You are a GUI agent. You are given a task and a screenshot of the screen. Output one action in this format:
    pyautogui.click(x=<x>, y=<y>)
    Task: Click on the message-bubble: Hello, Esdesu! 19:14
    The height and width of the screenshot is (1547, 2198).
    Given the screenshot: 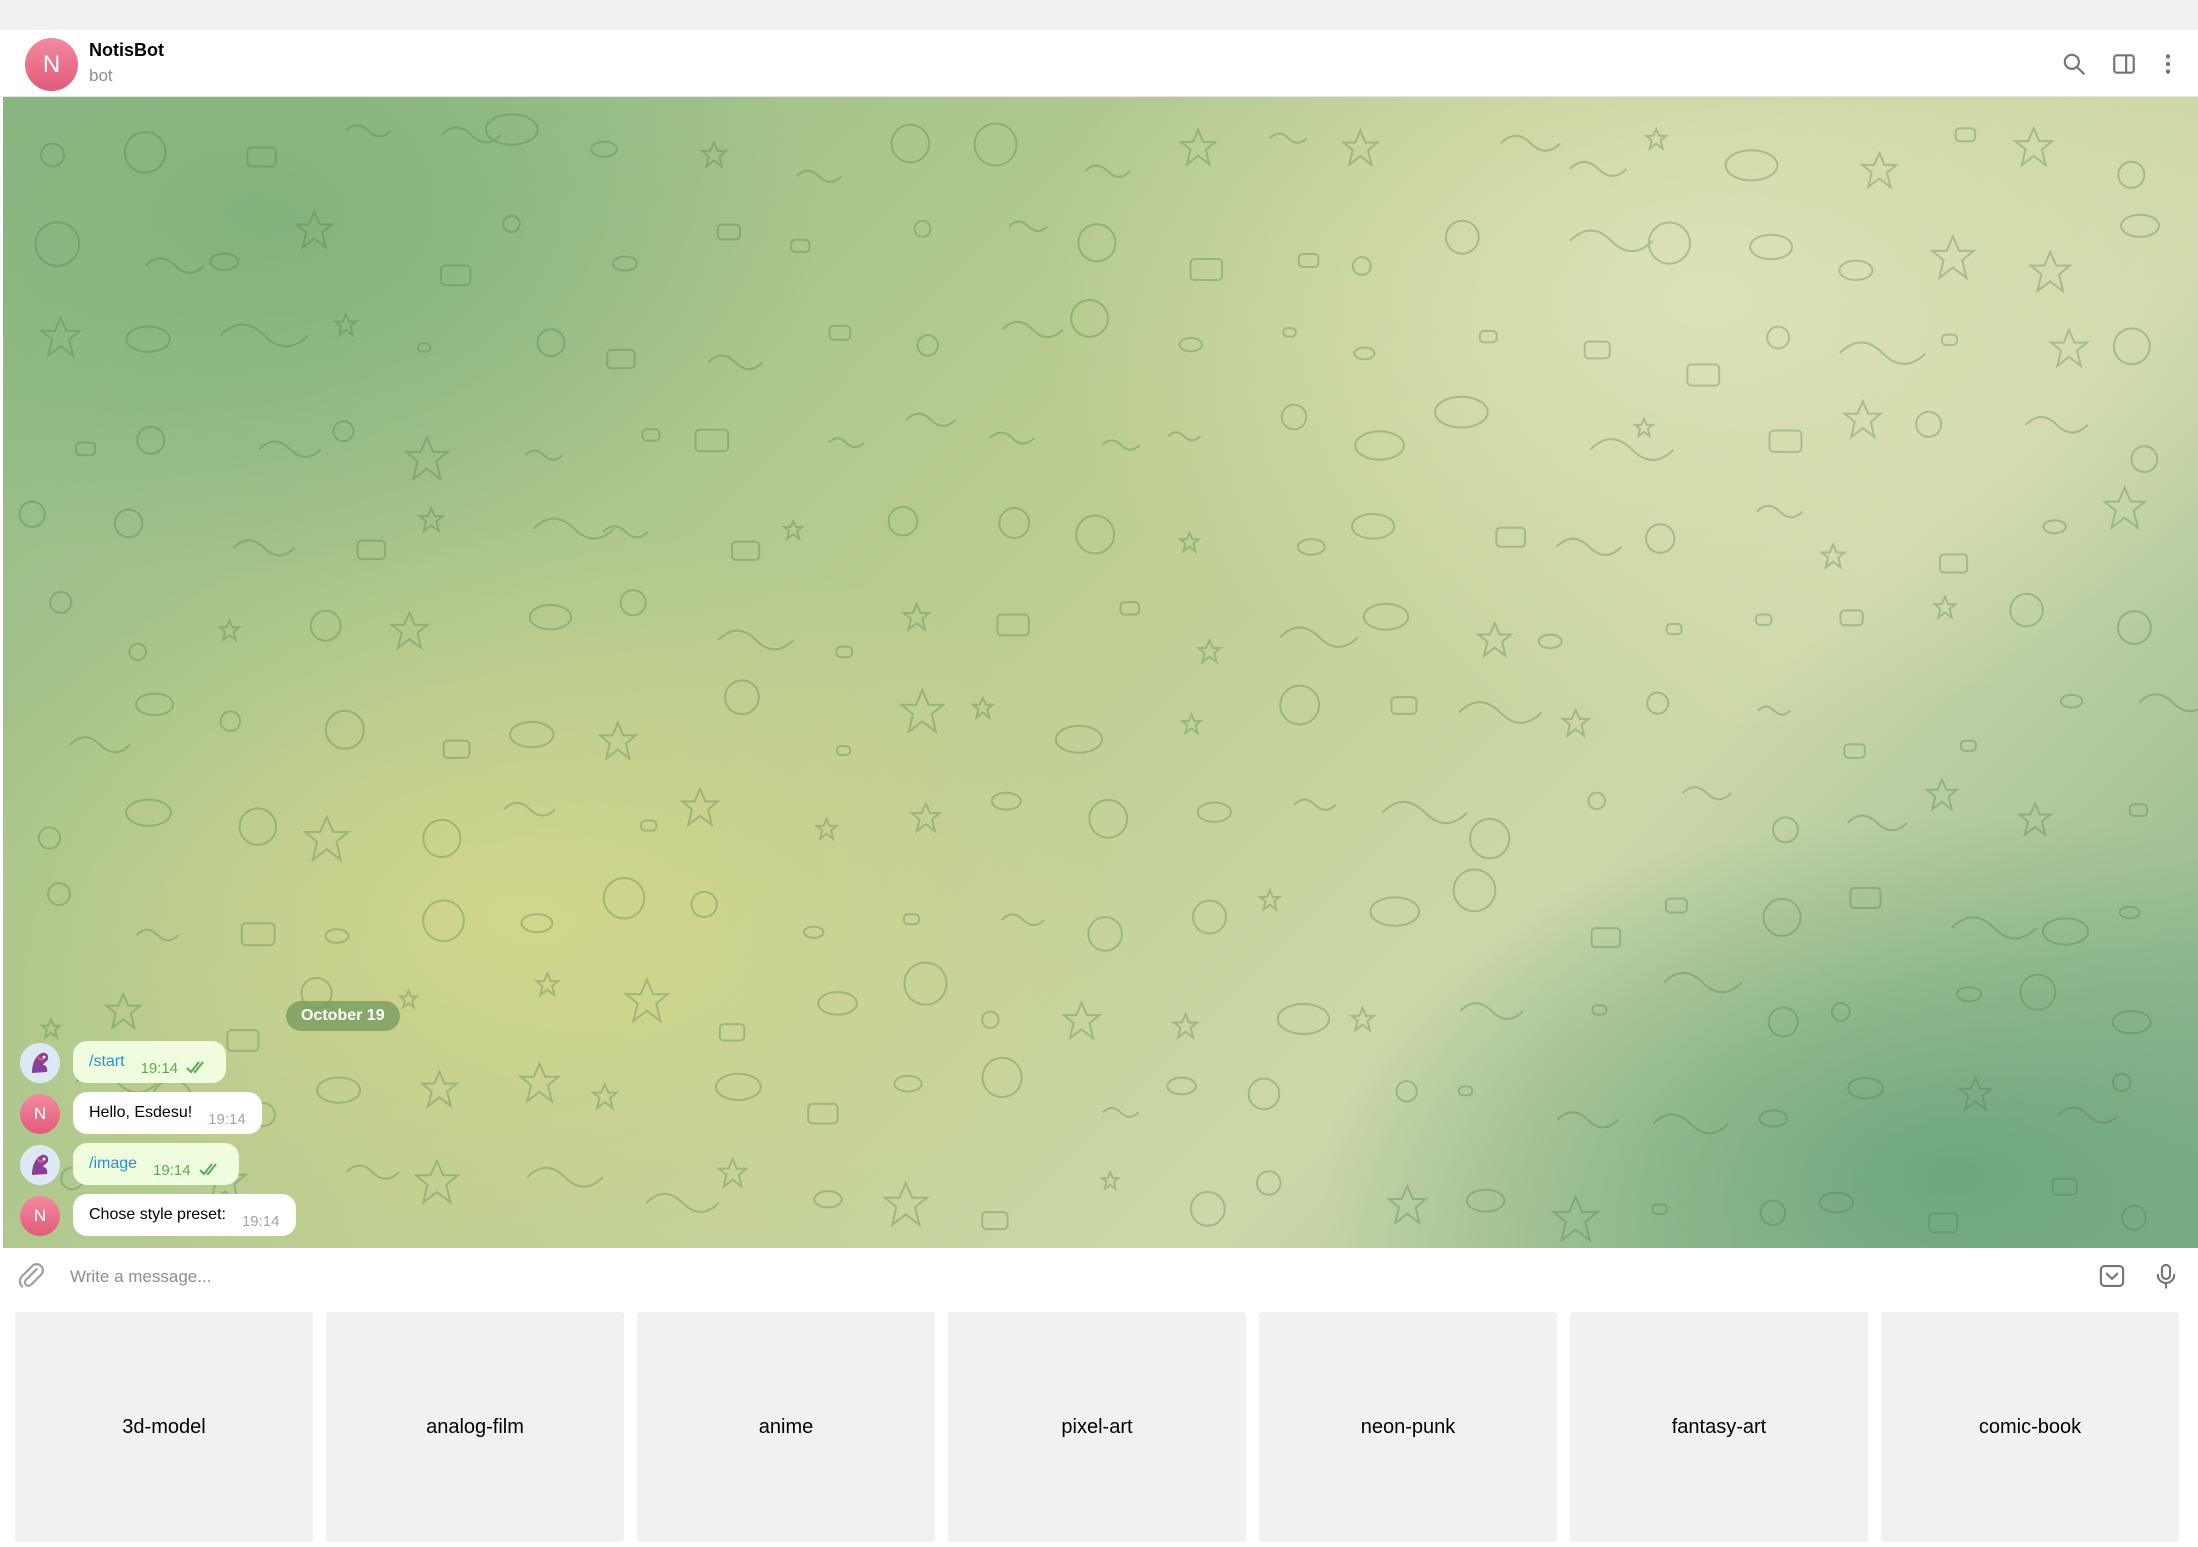 What is the action you would take?
    pyautogui.click(x=167, y=1113)
    